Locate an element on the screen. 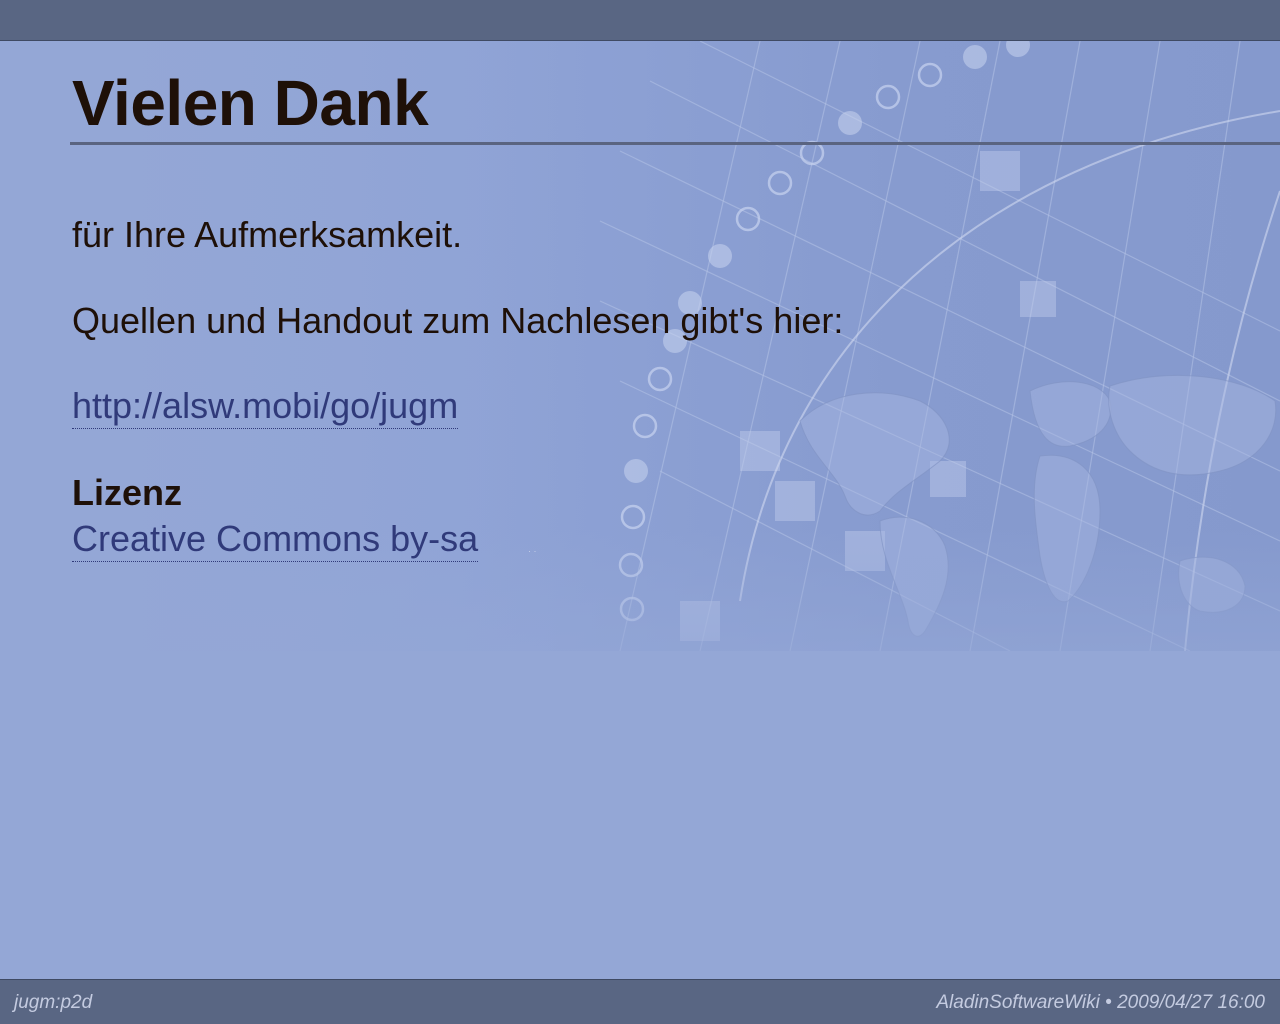  top-bar is located at coordinates (640, 20).